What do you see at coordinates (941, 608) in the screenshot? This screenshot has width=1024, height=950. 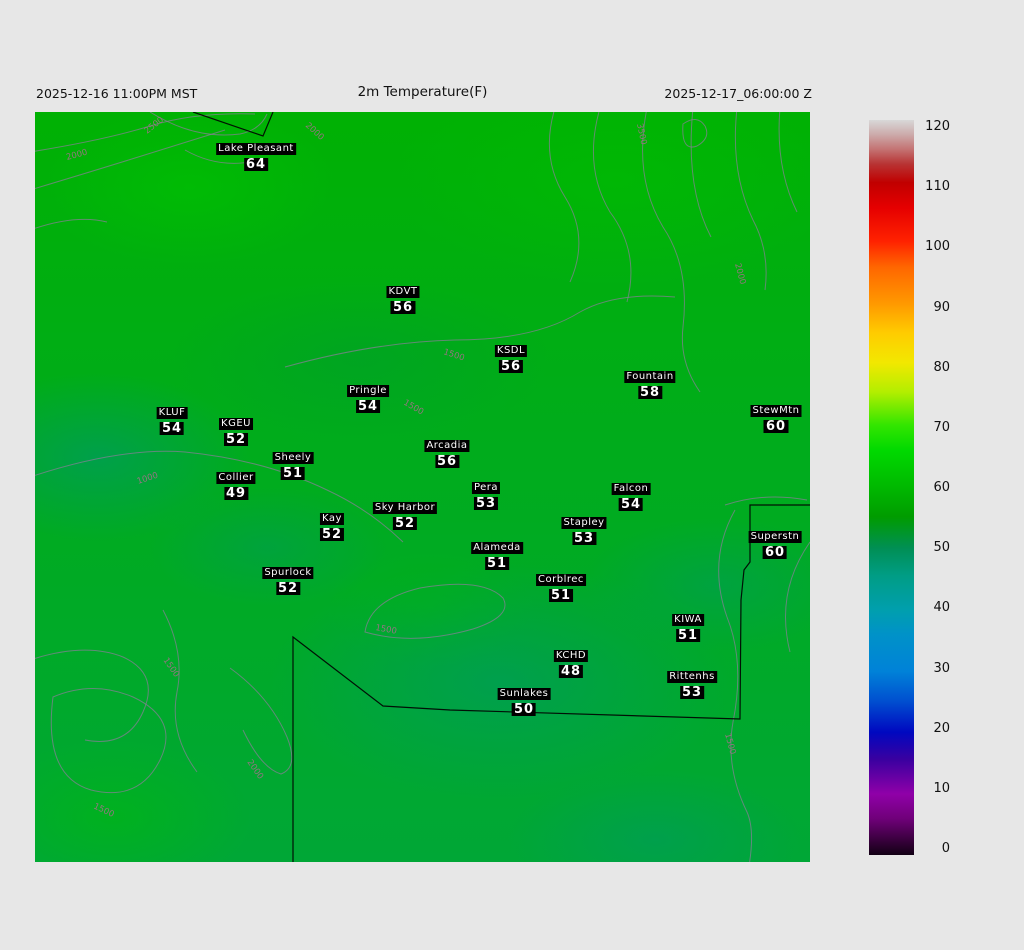 I see `colorbar-tick-label: 40` at bounding box center [941, 608].